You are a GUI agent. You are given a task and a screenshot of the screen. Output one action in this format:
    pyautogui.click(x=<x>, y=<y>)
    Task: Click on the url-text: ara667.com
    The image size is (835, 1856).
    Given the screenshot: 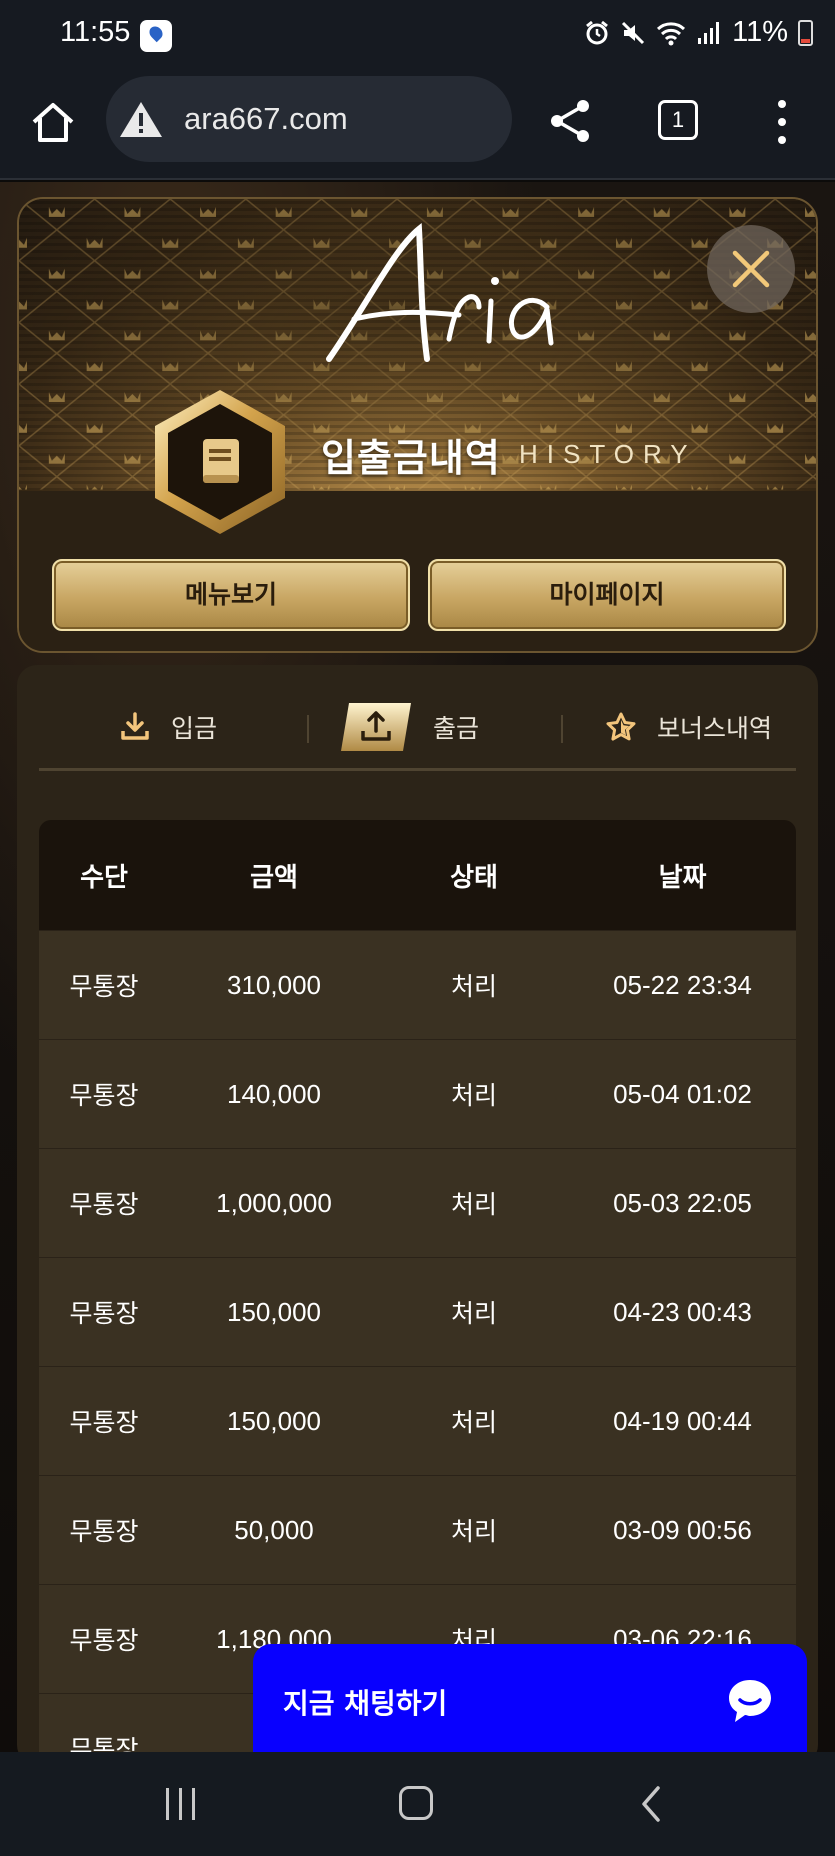 What is the action you would take?
    pyautogui.click(x=266, y=119)
    